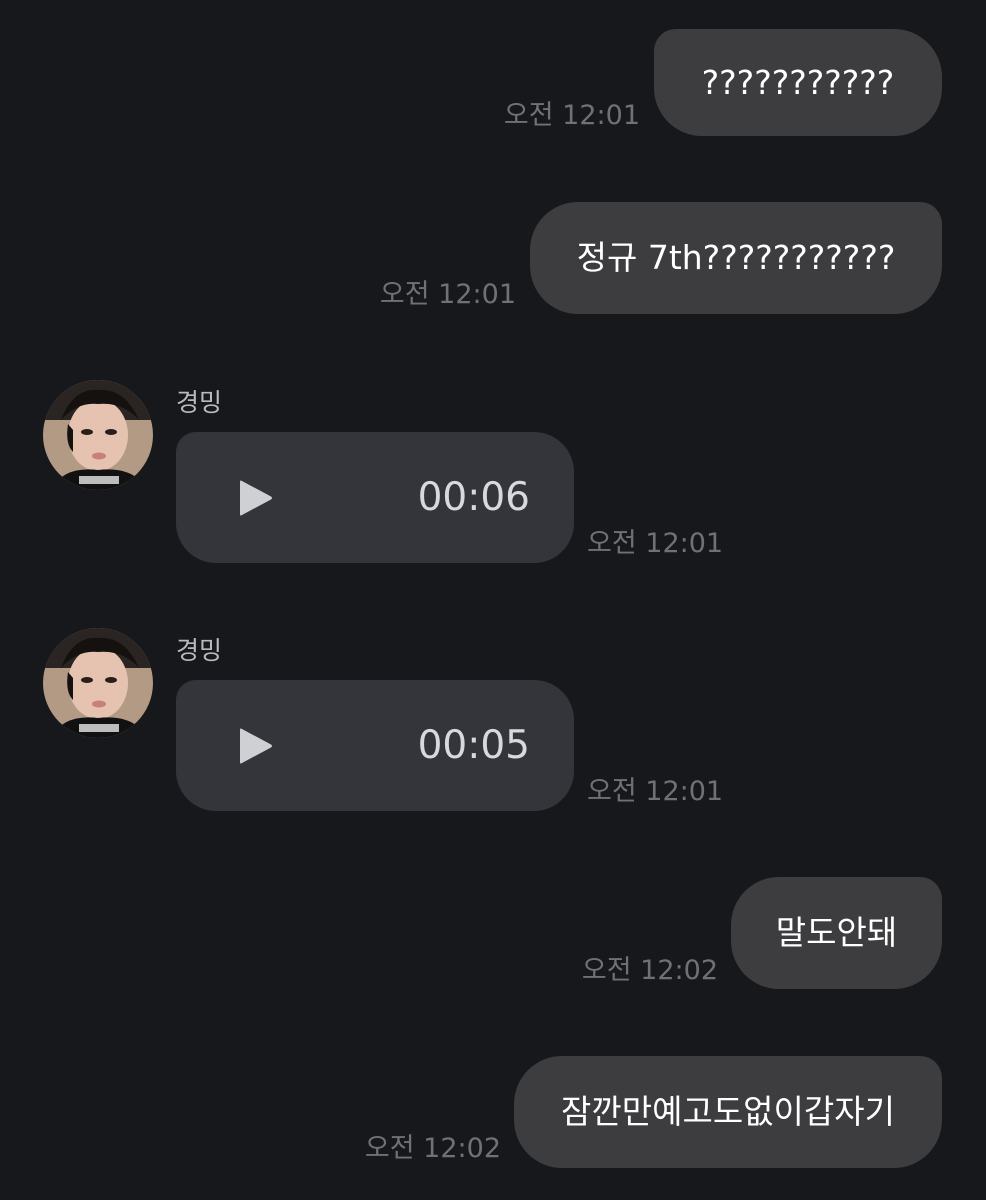 The height and width of the screenshot is (1200, 986). I want to click on message-text: 잠깐만예고도없이갑자기, so click(728, 1111).